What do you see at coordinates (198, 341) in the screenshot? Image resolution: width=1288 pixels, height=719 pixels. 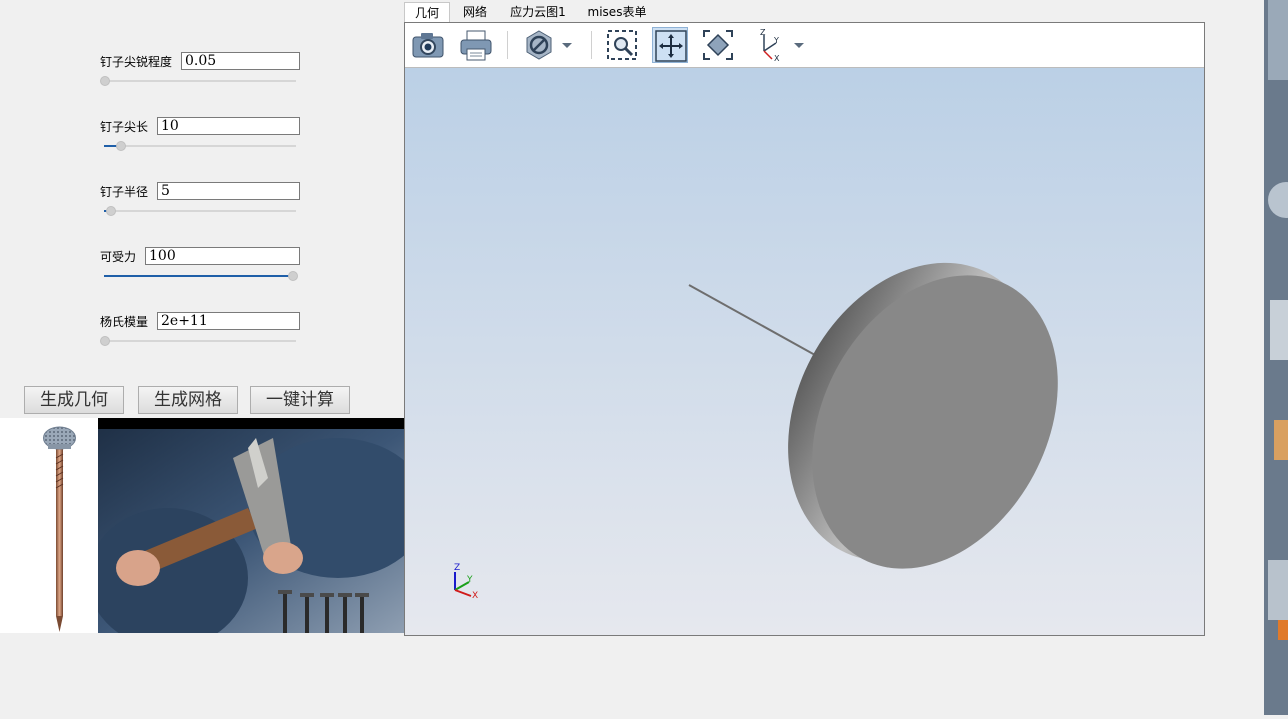 I see `youngs-modulus-slider` at bounding box center [198, 341].